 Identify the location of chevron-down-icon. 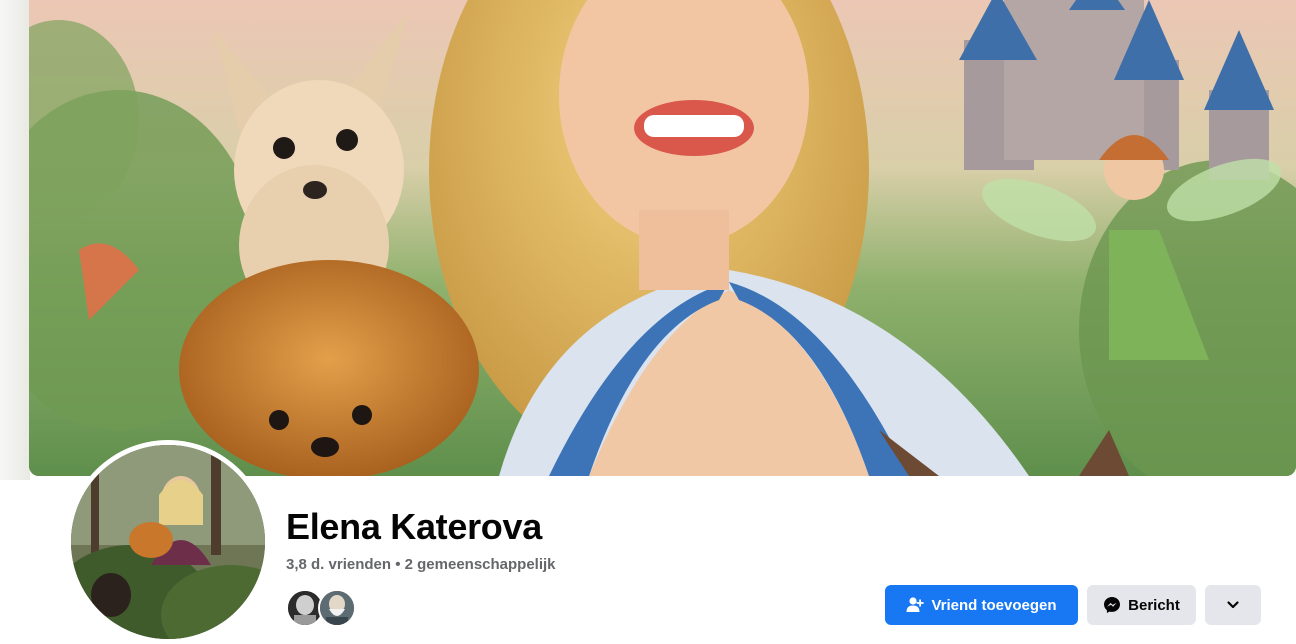
(1233, 605).